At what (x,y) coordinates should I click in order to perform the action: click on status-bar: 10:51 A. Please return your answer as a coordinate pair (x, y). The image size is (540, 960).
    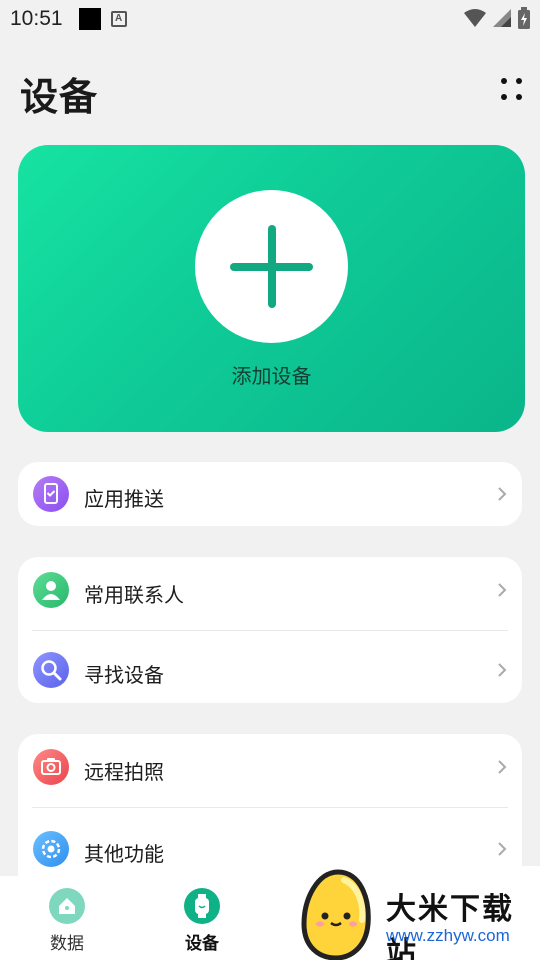
    Looking at the image, I should click on (270, 19).